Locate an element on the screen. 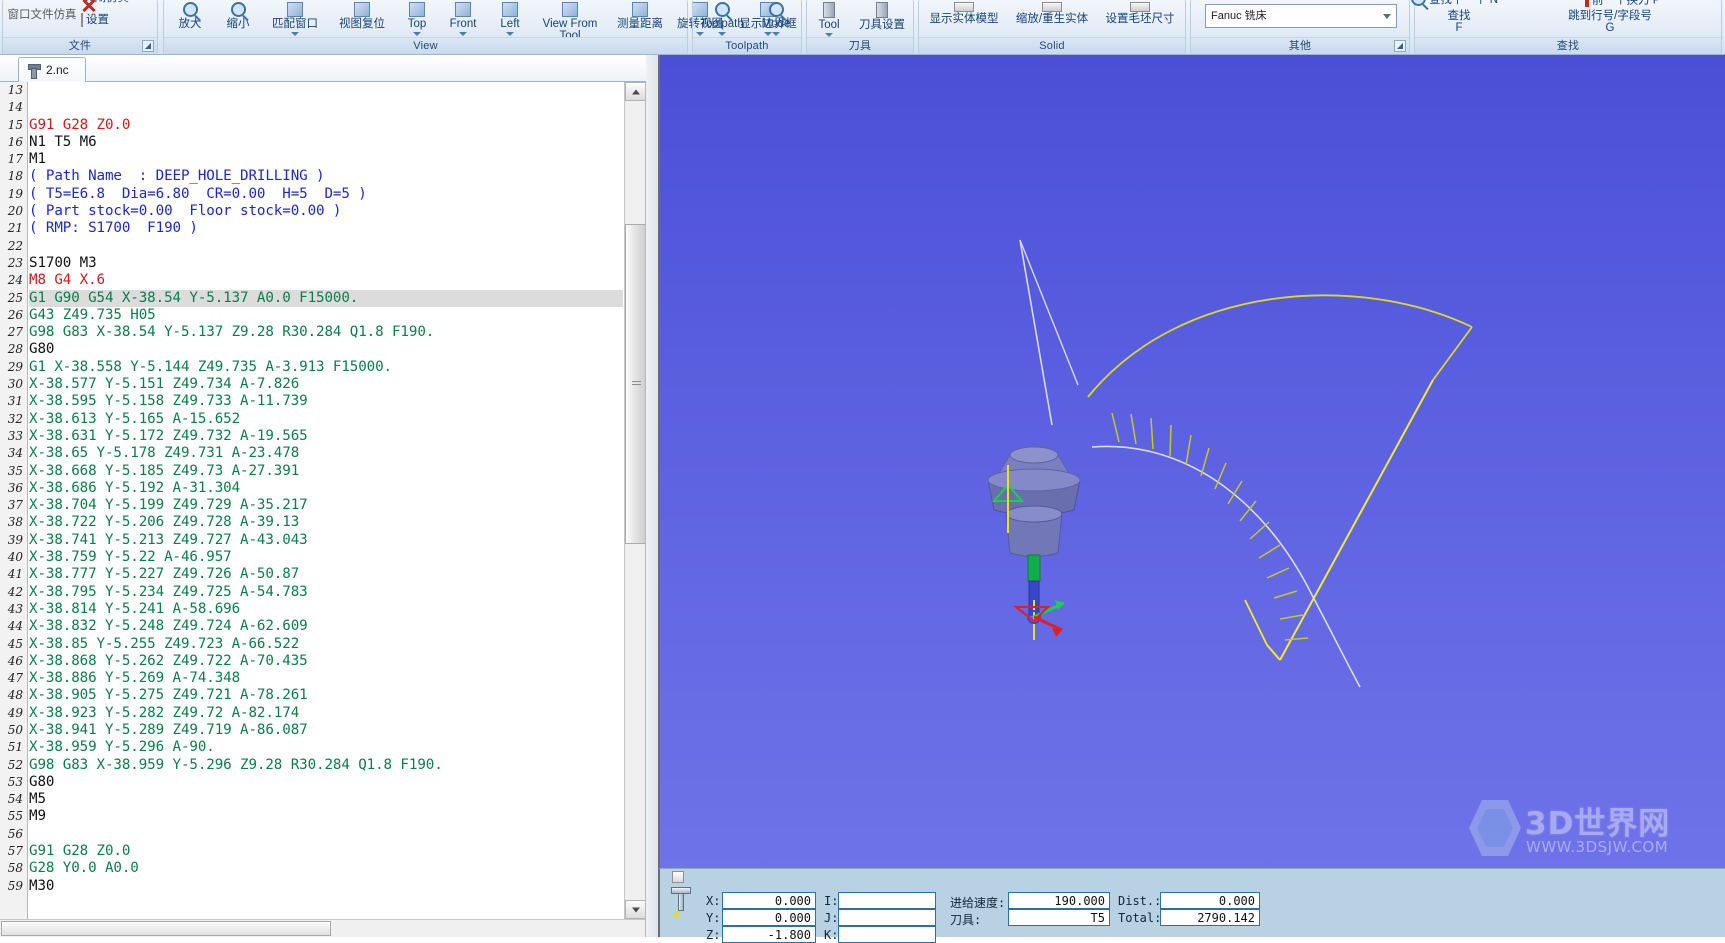  code-line: X-38.668 Y-5.185 Z49.73 A-27.391 is located at coordinates (326, 471).